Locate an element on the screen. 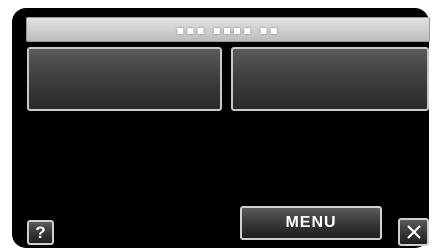 This screenshot has width=435, height=252. help-button-label: ? is located at coordinates (40, 232).